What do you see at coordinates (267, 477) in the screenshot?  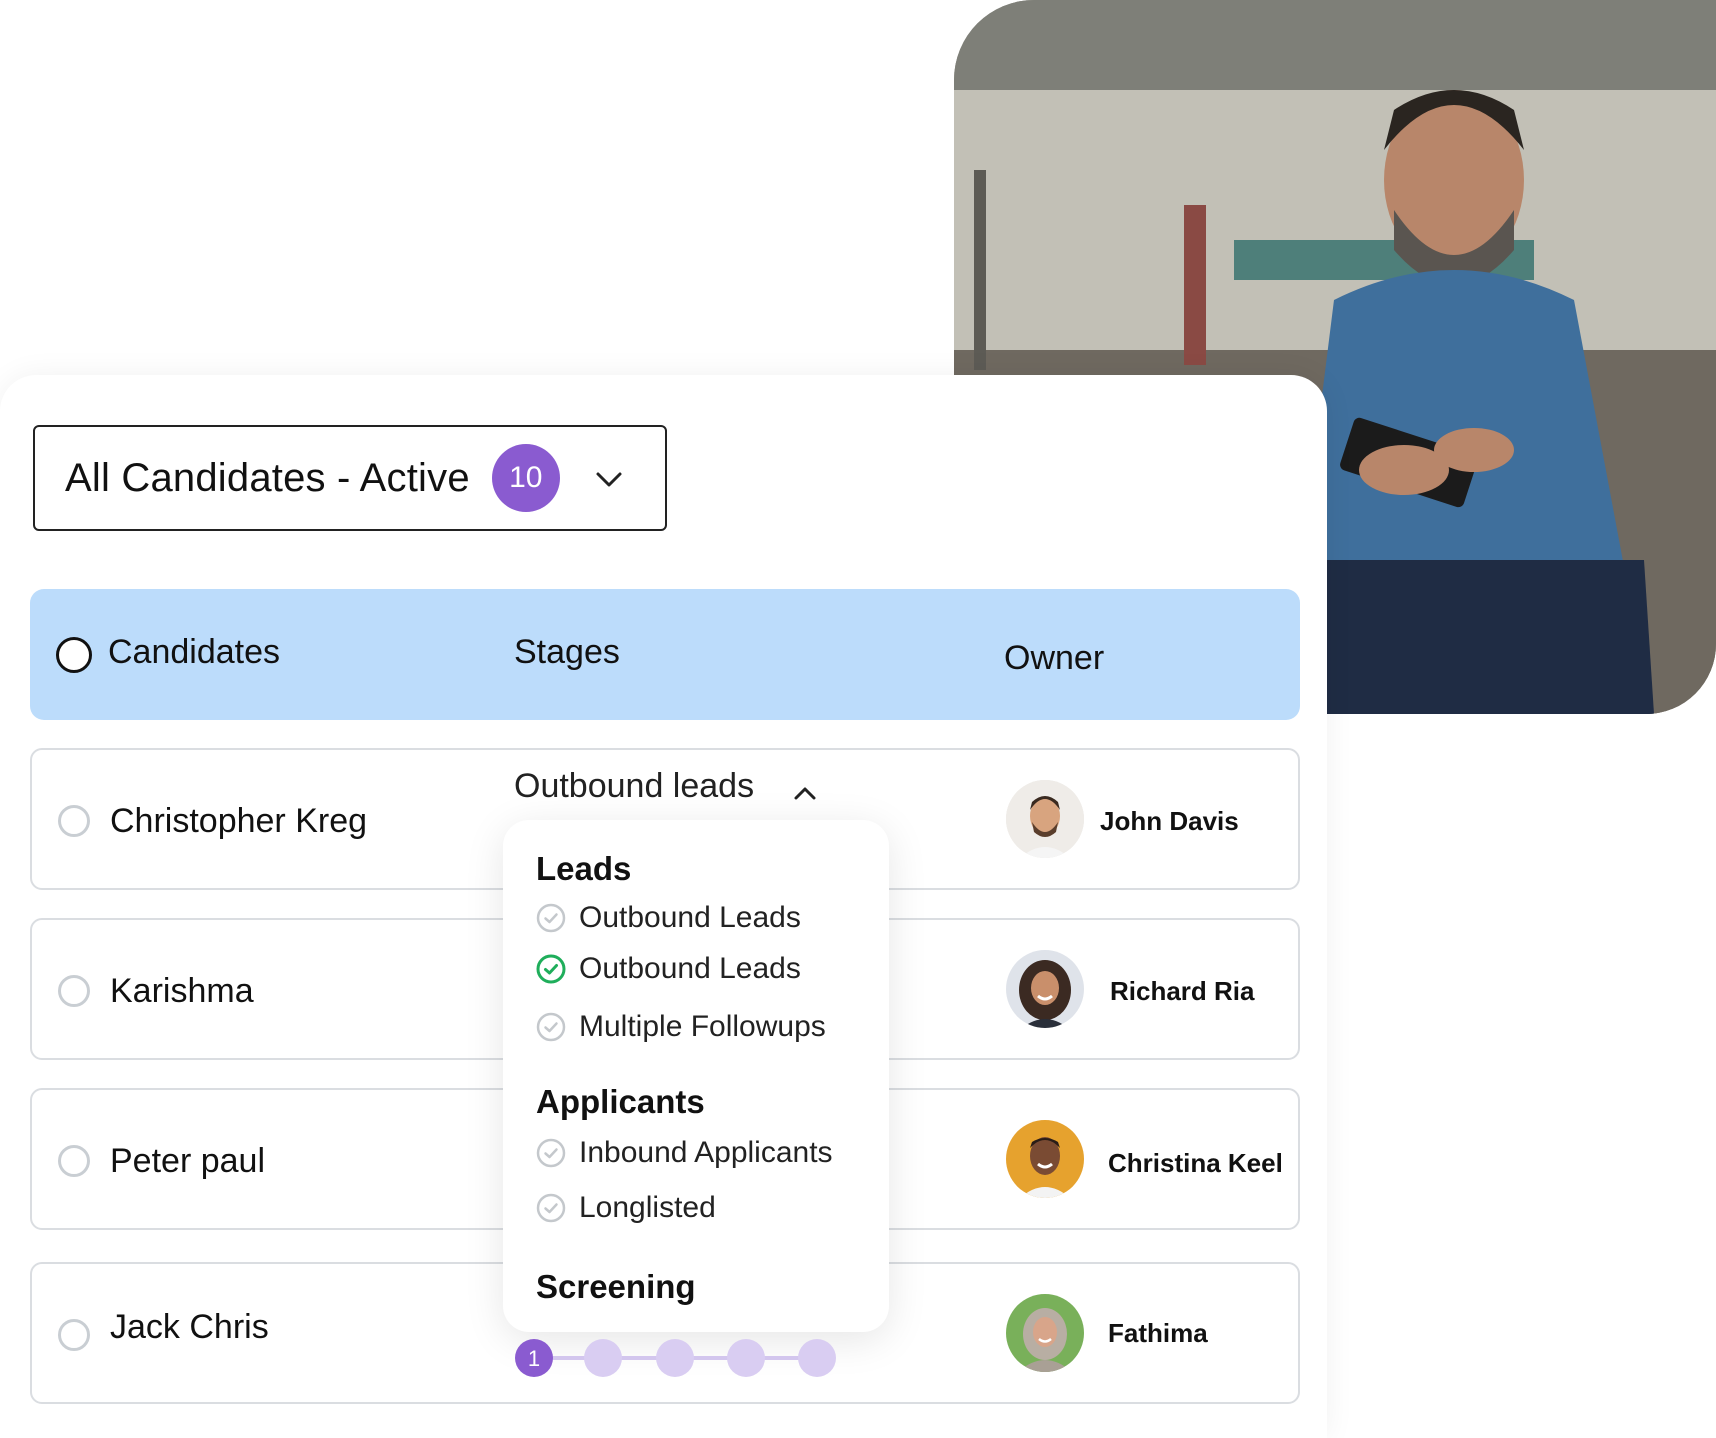 I see `view-filter-label: All Candidates - Active` at bounding box center [267, 477].